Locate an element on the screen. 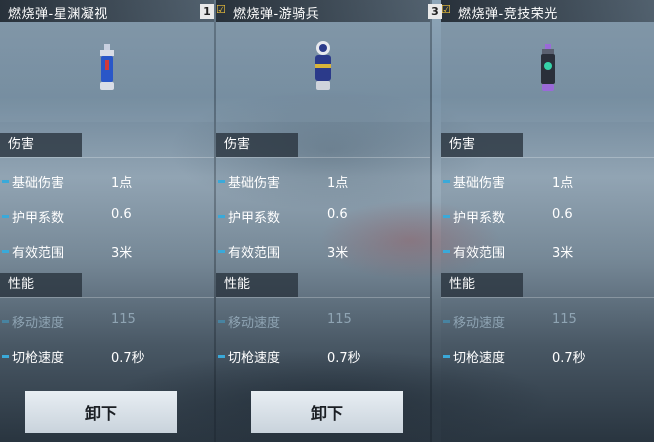  title-bar: 燃烧弹-星渊凝视 1 is located at coordinates (107, 11).